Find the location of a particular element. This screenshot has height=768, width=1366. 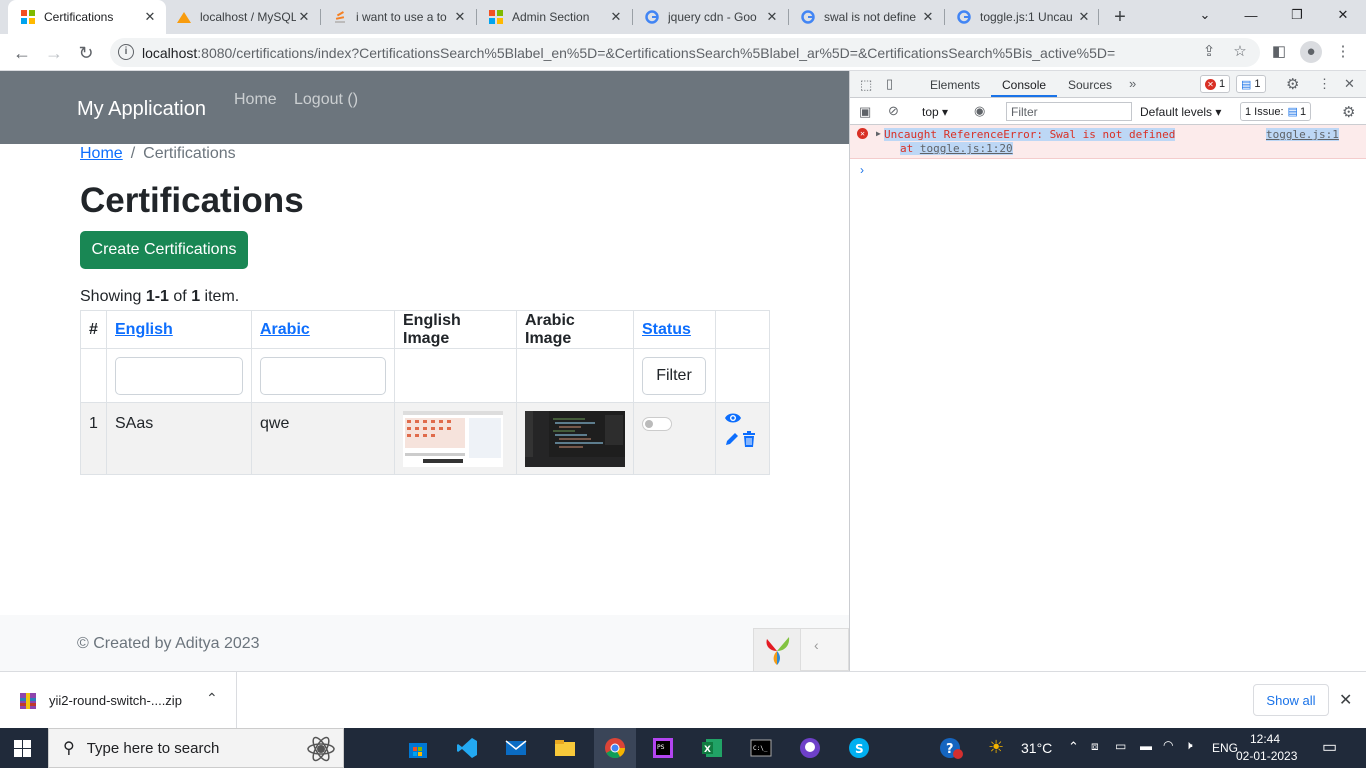

sort-status-link: Status is located at coordinates (666, 329).